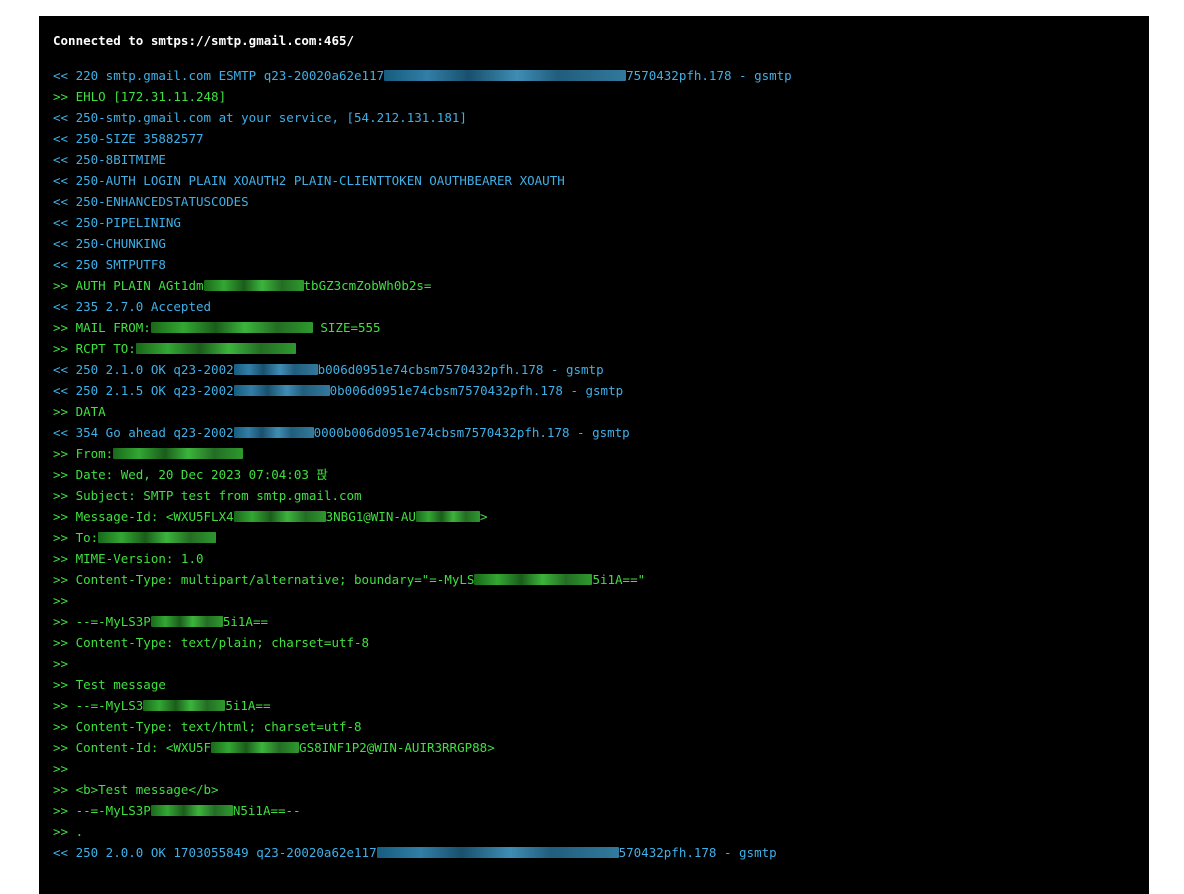 This screenshot has height=894, width=1184. I want to click on server-response-line: << 250-8BITMIME, so click(601, 159).